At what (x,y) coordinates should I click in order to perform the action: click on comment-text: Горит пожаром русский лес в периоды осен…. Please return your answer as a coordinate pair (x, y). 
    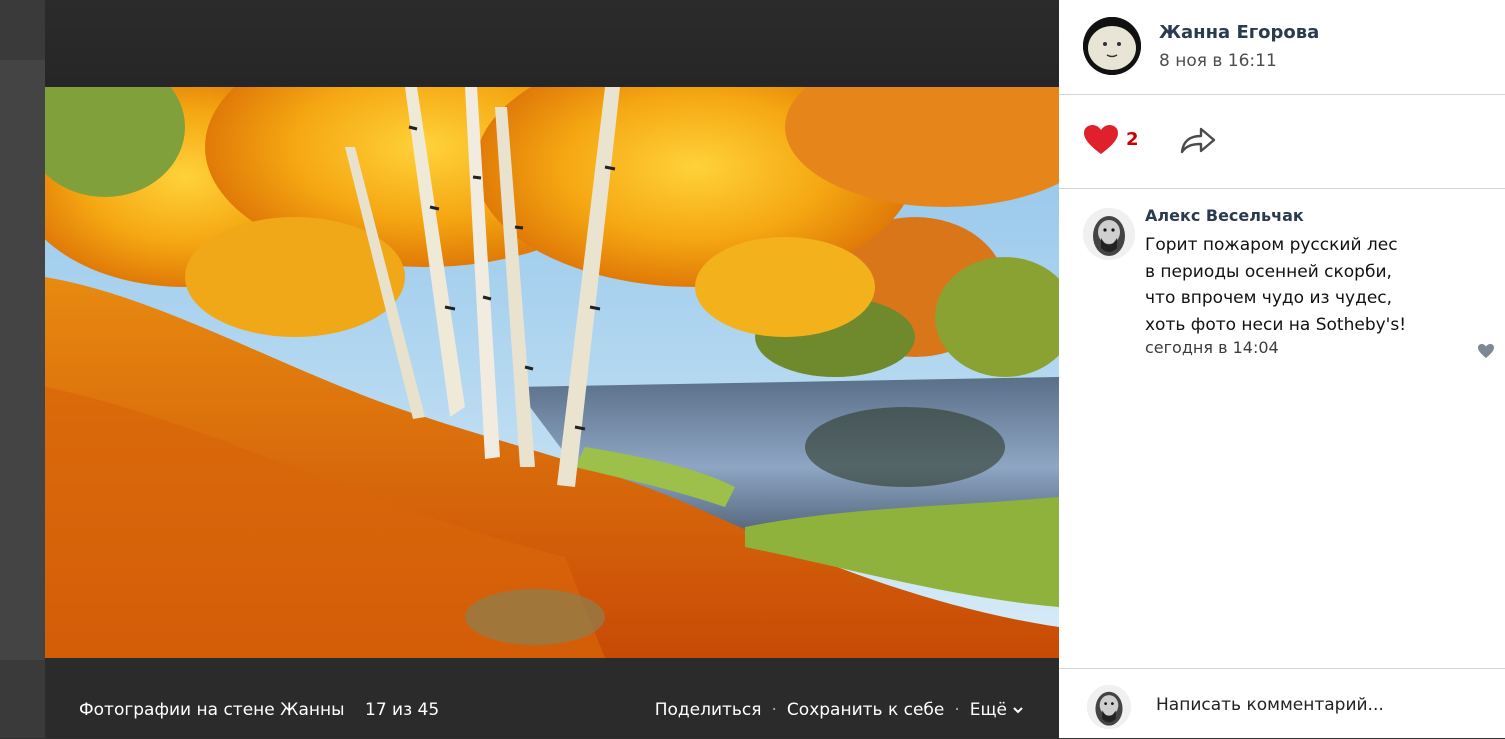
    Looking at the image, I should click on (1275, 285).